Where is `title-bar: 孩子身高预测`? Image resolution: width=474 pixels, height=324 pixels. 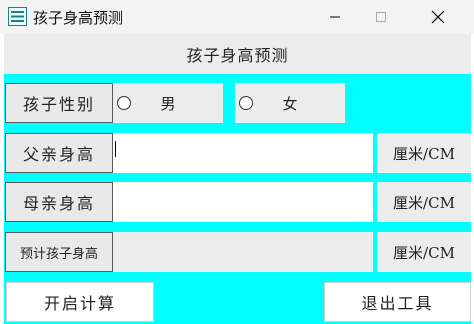 title-bar: 孩子身高预测 is located at coordinates (237, 17).